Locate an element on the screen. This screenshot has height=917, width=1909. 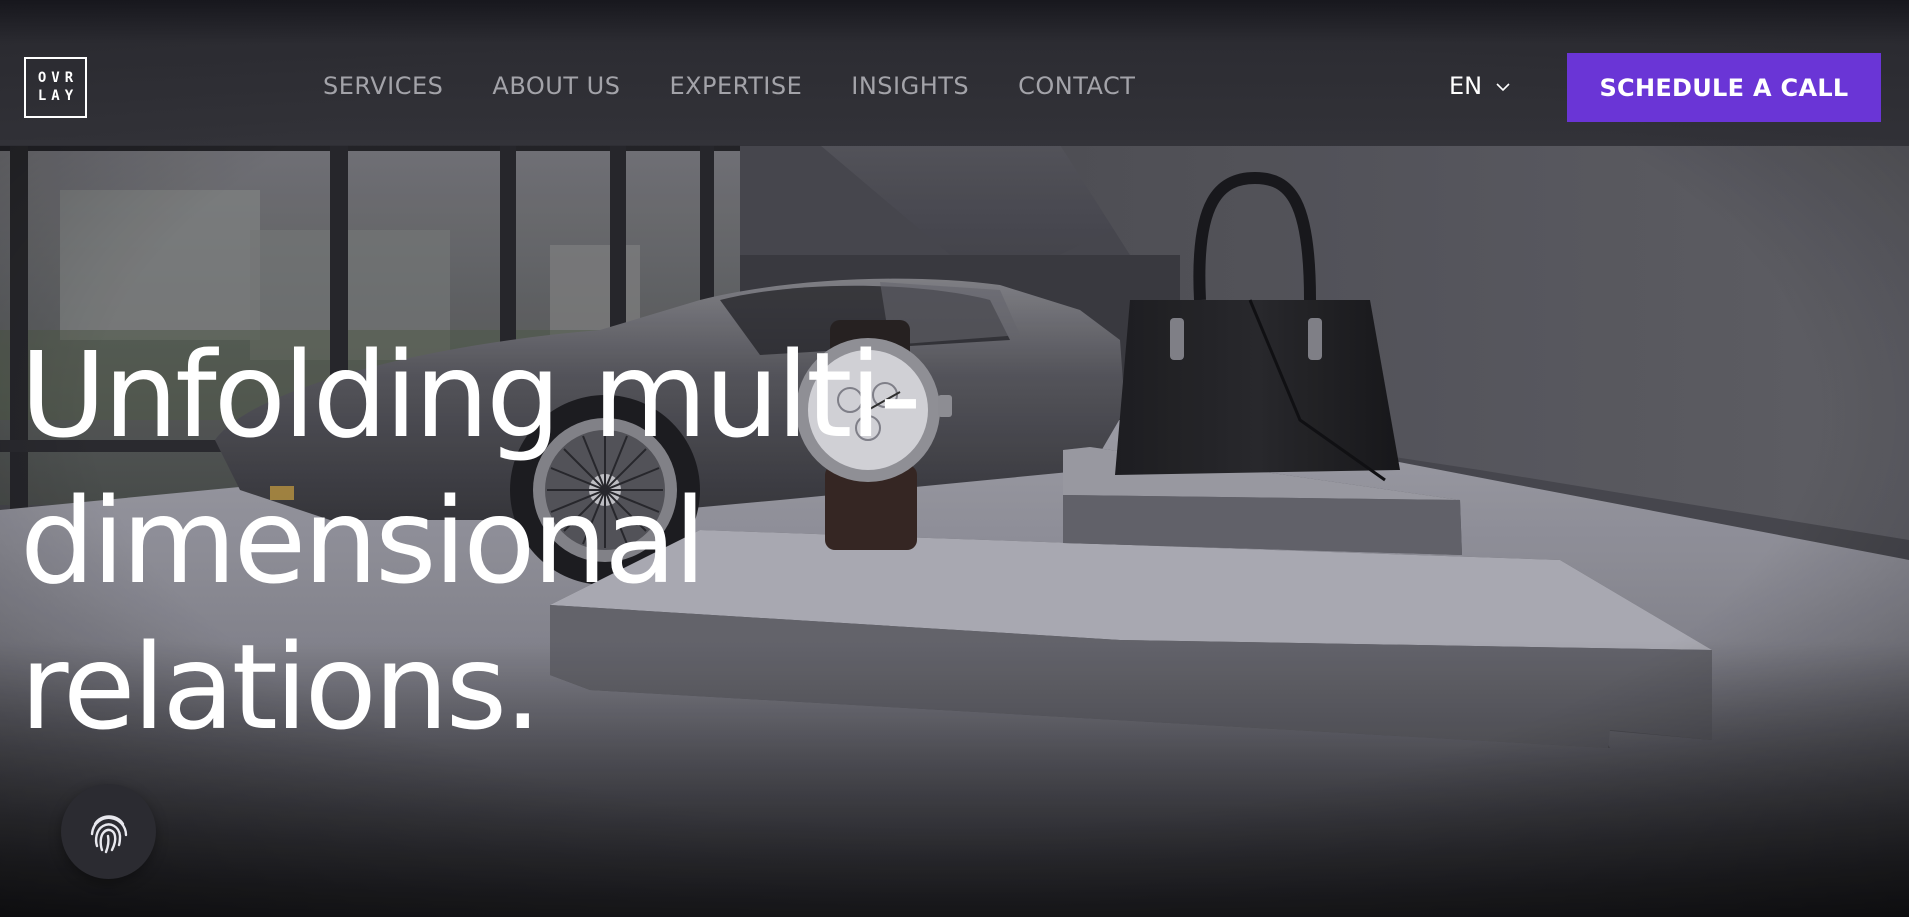
headline-line-3: relations. is located at coordinates (281, 687).